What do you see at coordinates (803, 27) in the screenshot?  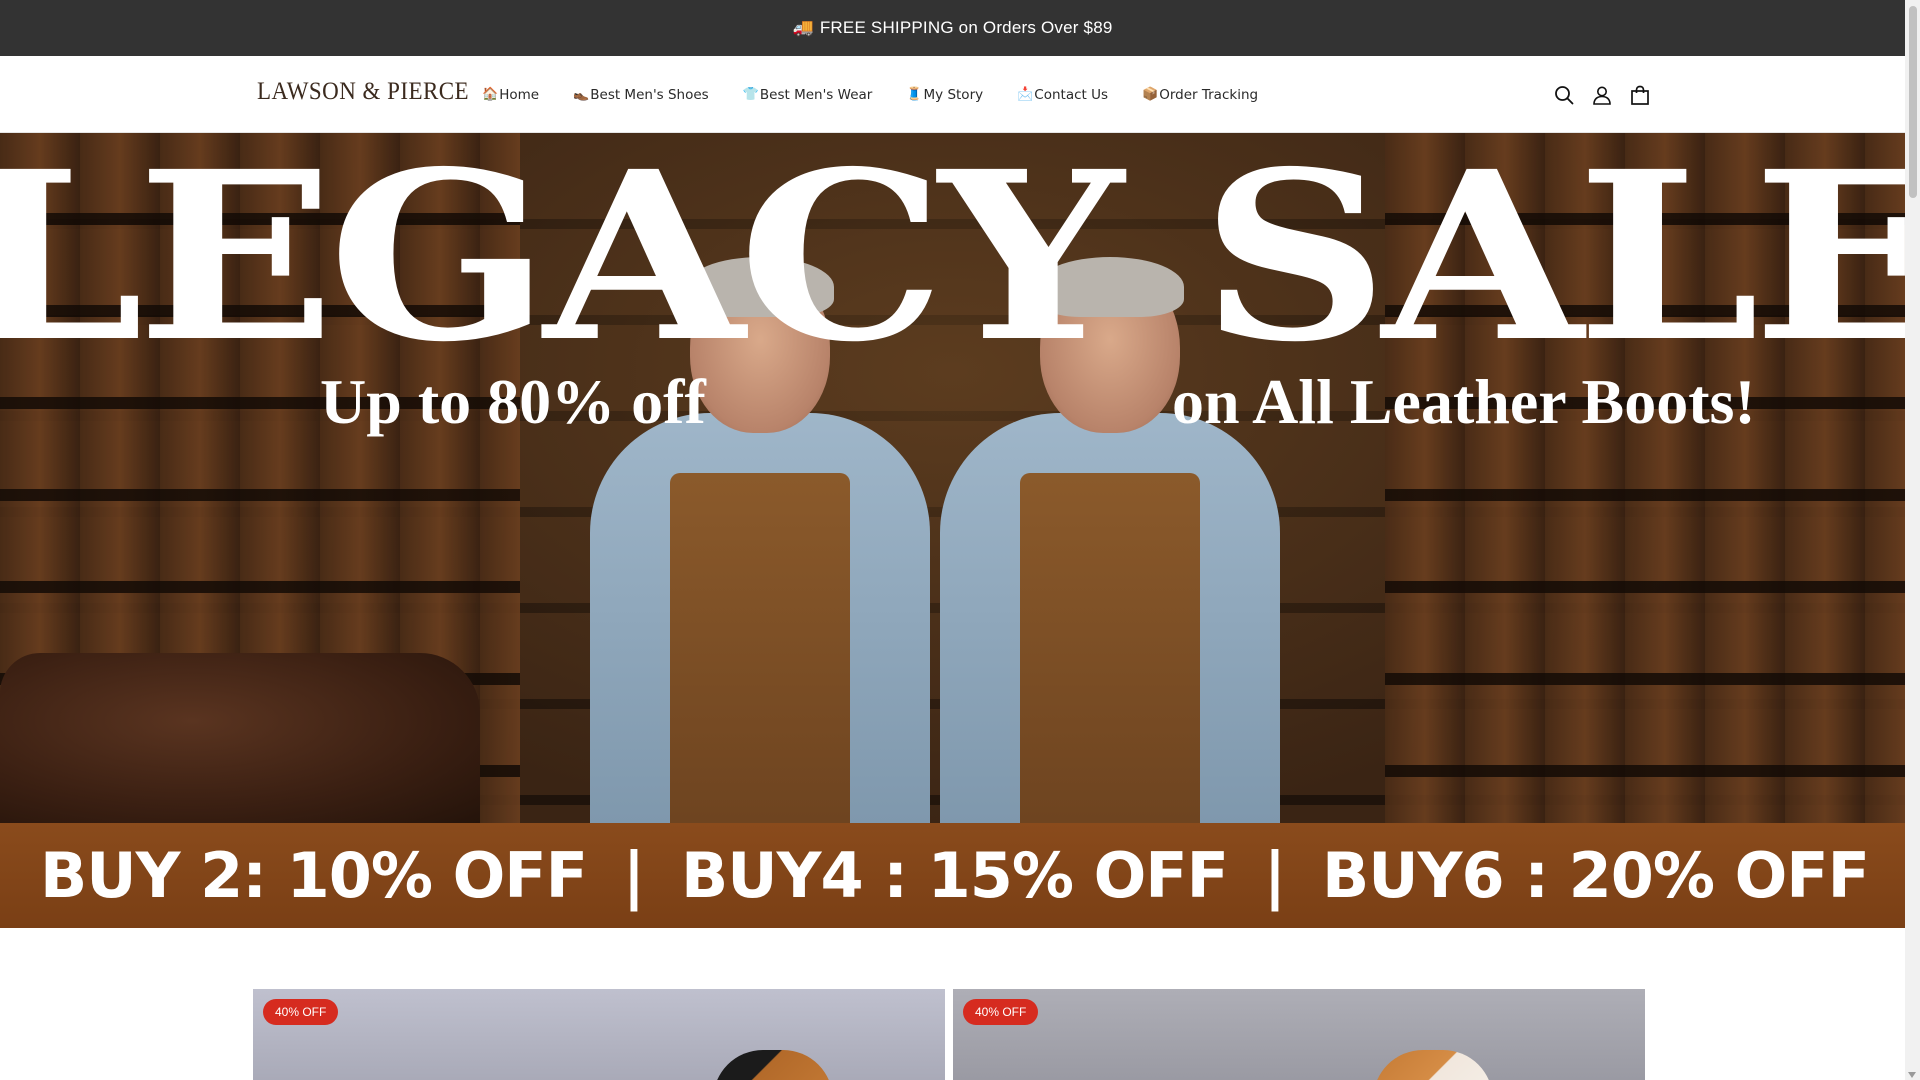 I see `truck-icon: 🚚` at bounding box center [803, 27].